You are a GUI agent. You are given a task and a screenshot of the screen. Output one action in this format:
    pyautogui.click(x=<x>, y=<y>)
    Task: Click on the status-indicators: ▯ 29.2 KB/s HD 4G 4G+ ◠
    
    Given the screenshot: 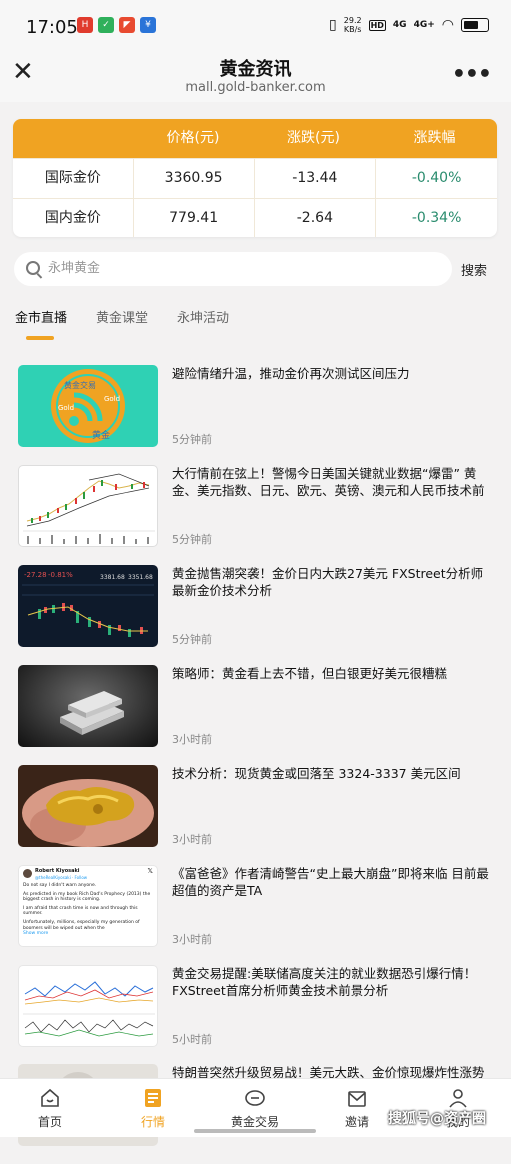 What is the action you would take?
    pyautogui.click(x=409, y=25)
    